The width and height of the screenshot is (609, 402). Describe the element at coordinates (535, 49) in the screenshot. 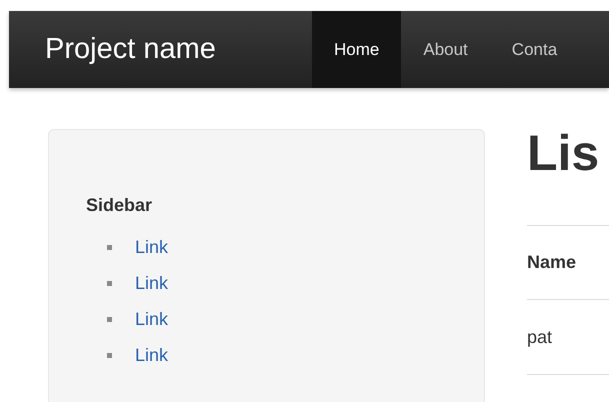

I see `nav-tab: Conta` at that location.